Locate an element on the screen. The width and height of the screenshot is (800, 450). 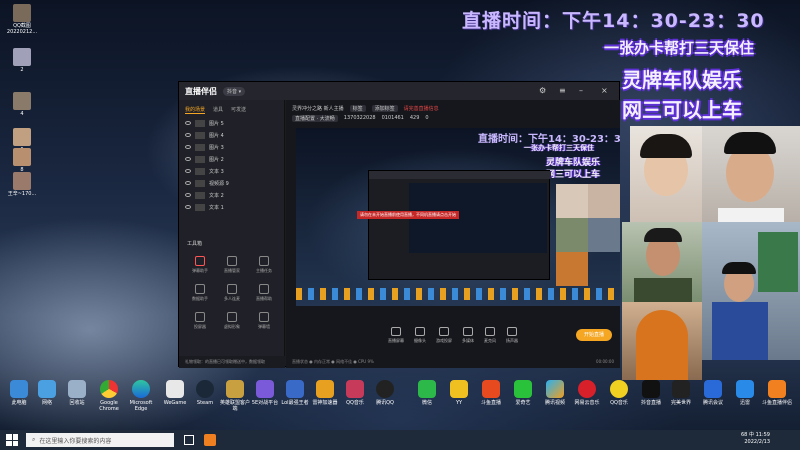
icon-douyu: 斗鱼直播 is located at coordinates (491, 393).